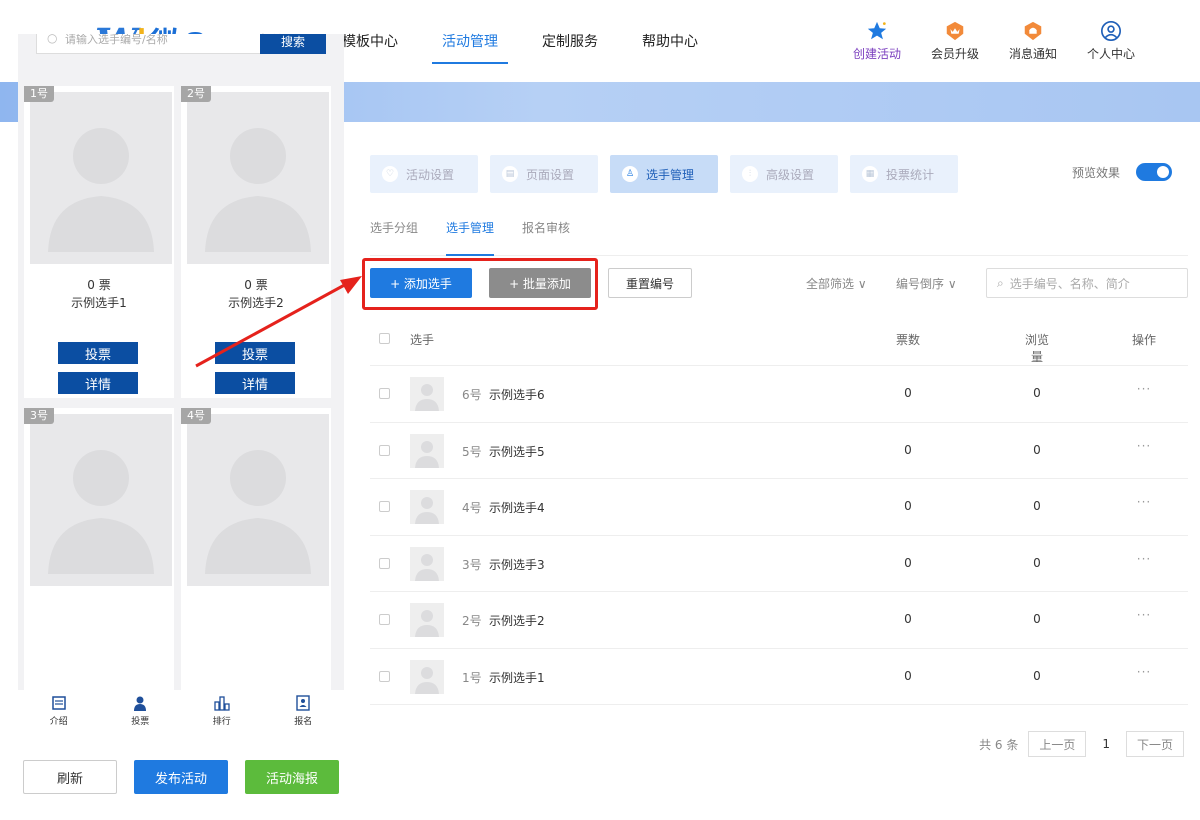 This screenshot has height=820, width=1200. I want to click on preview-effect-label: 预览效果, so click(1095, 172).